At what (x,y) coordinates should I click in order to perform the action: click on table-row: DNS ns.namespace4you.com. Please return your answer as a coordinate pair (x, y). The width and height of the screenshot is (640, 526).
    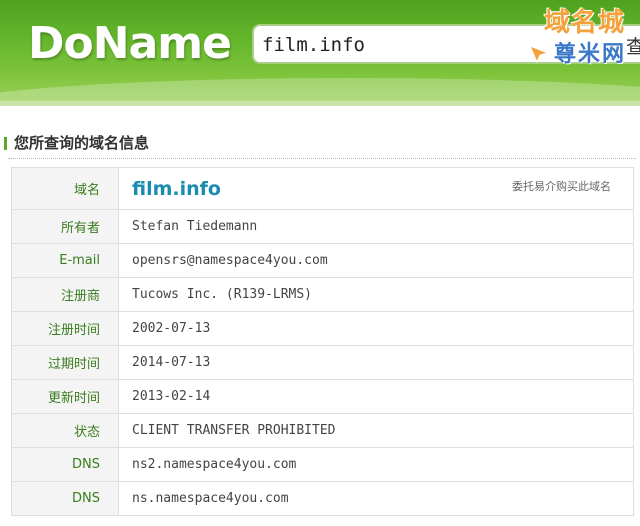
    Looking at the image, I should click on (322, 498).